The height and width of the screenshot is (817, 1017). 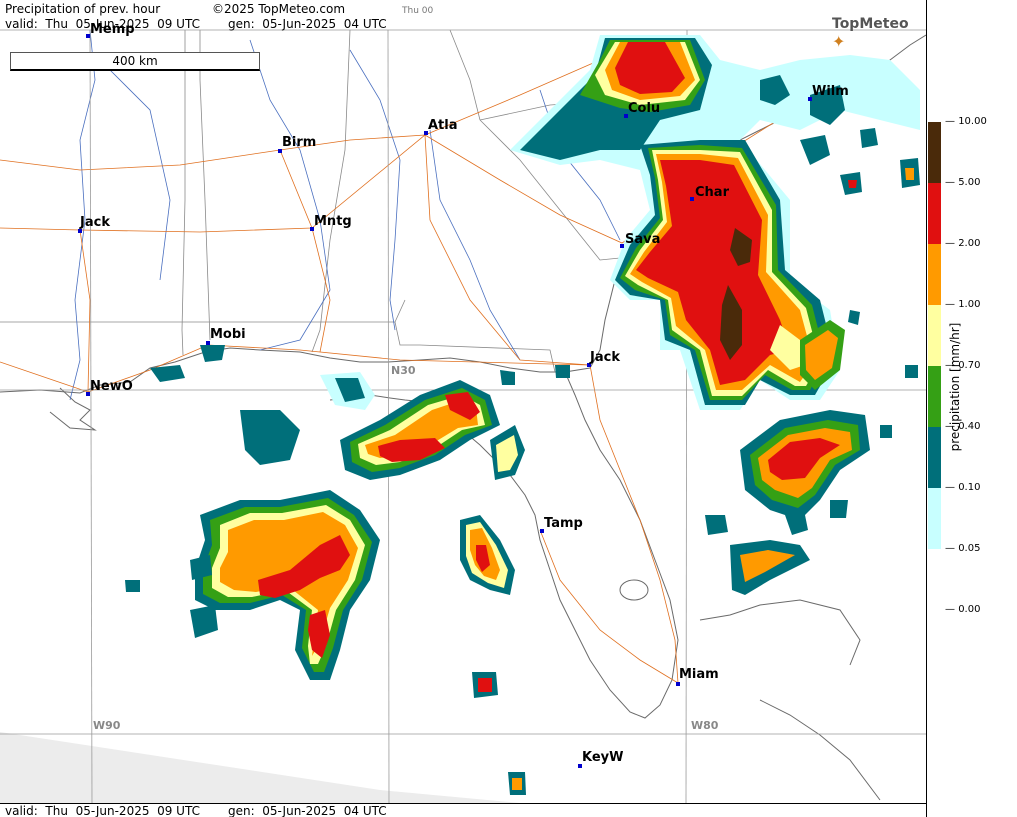 I want to click on city-label-colu: Colu, so click(x=644, y=108).